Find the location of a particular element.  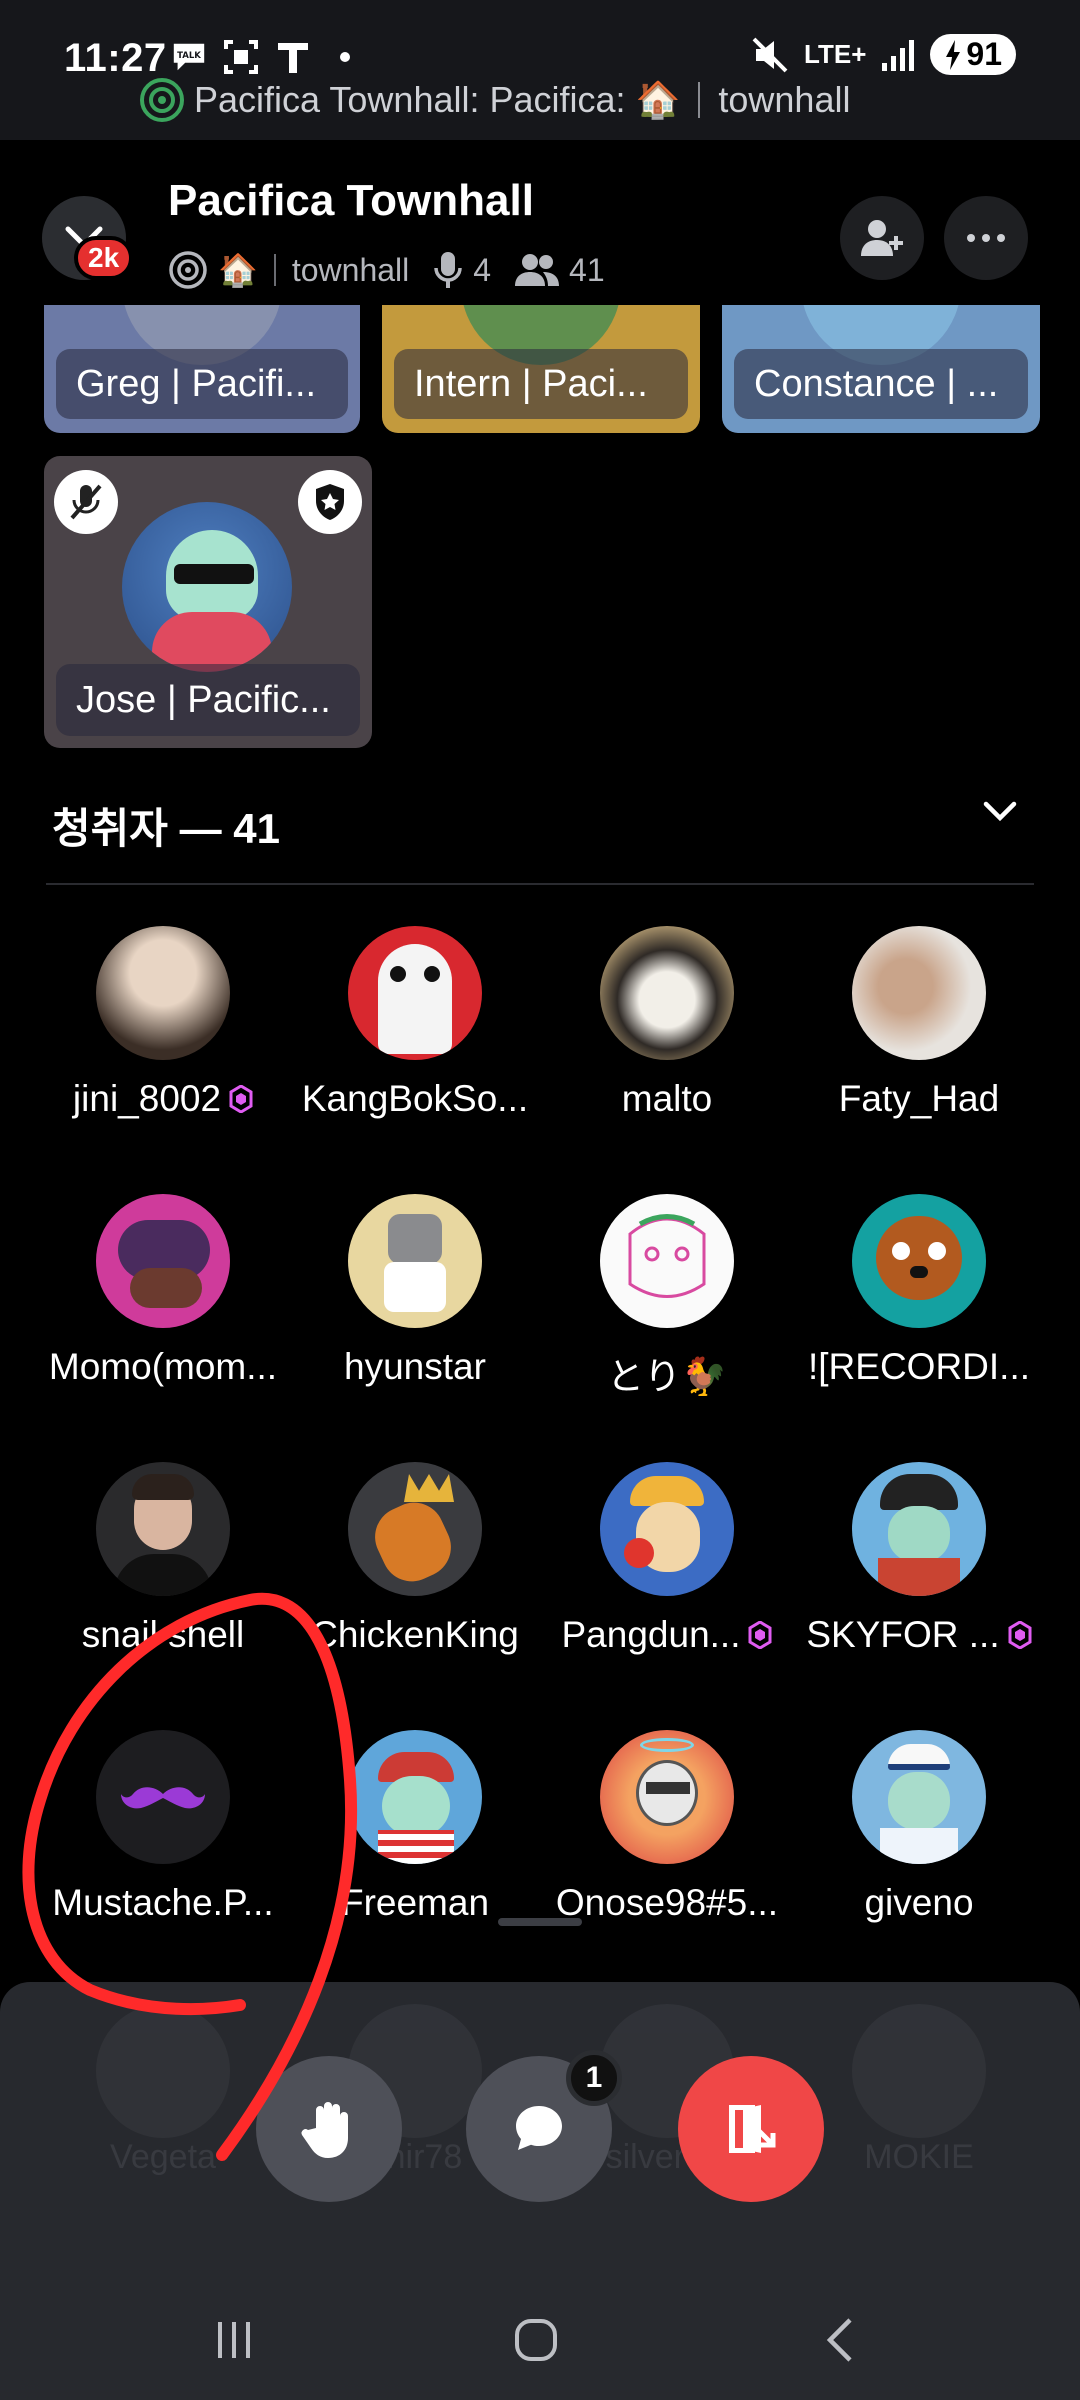

listener-name: MOKIE is located at coordinates (919, 2157).